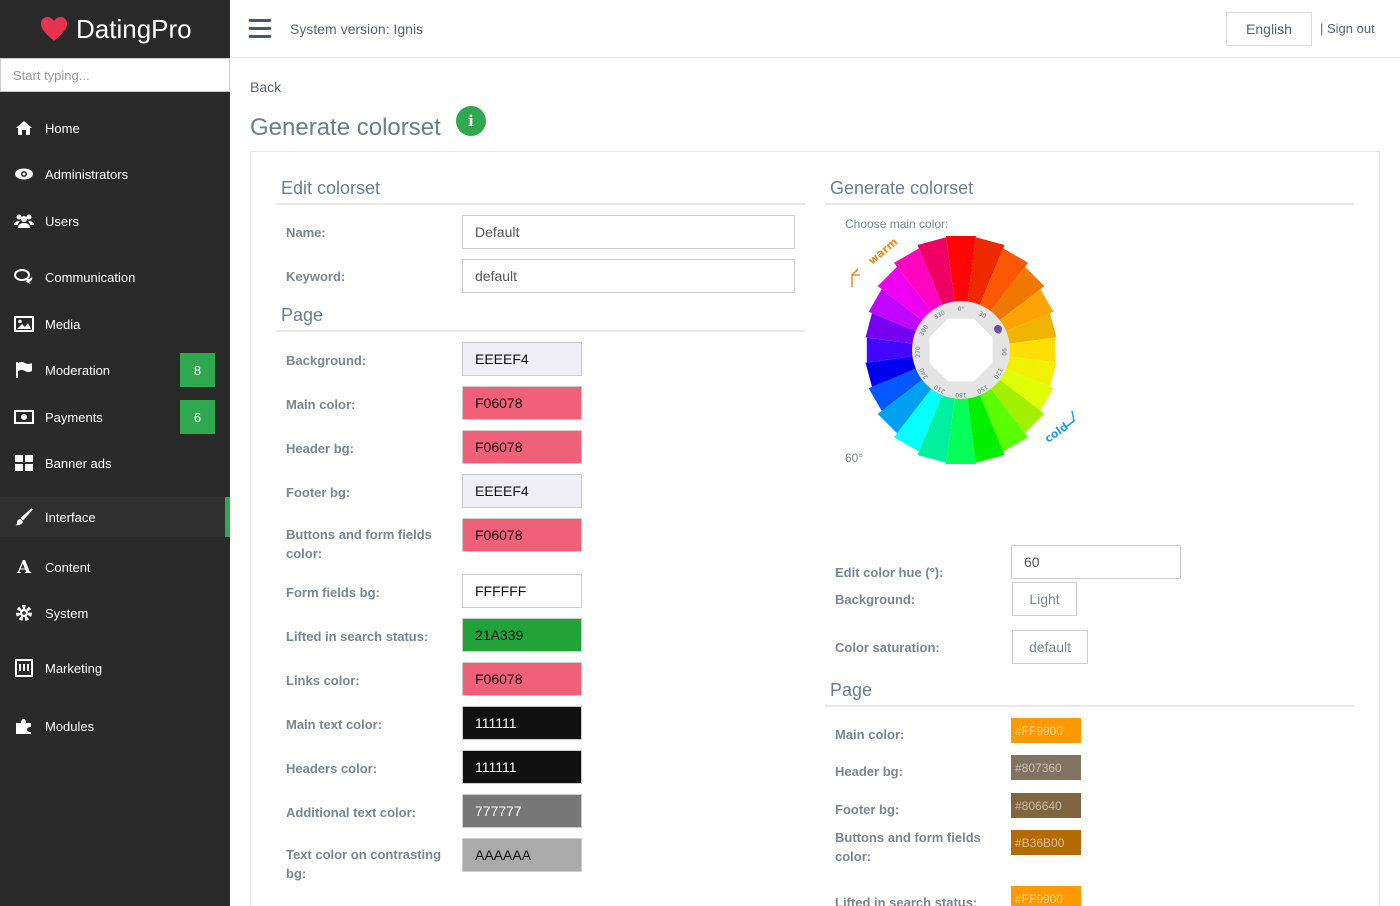 Image resolution: width=1400 pixels, height=906 pixels. What do you see at coordinates (115, 324) in the screenshot?
I see `sidebar-item-media: Media` at bounding box center [115, 324].